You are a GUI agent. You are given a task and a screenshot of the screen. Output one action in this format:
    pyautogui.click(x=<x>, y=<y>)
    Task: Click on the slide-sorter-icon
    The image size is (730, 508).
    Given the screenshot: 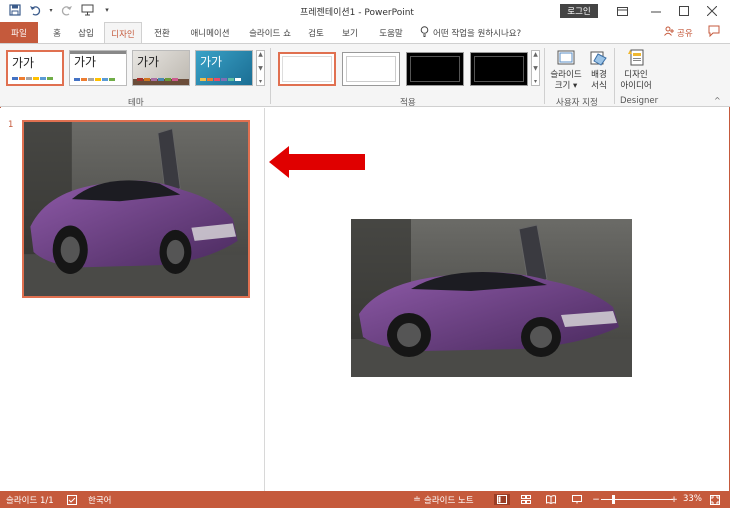 What is the action you would take?
    pyautogui.click(x=526, y=499)
    